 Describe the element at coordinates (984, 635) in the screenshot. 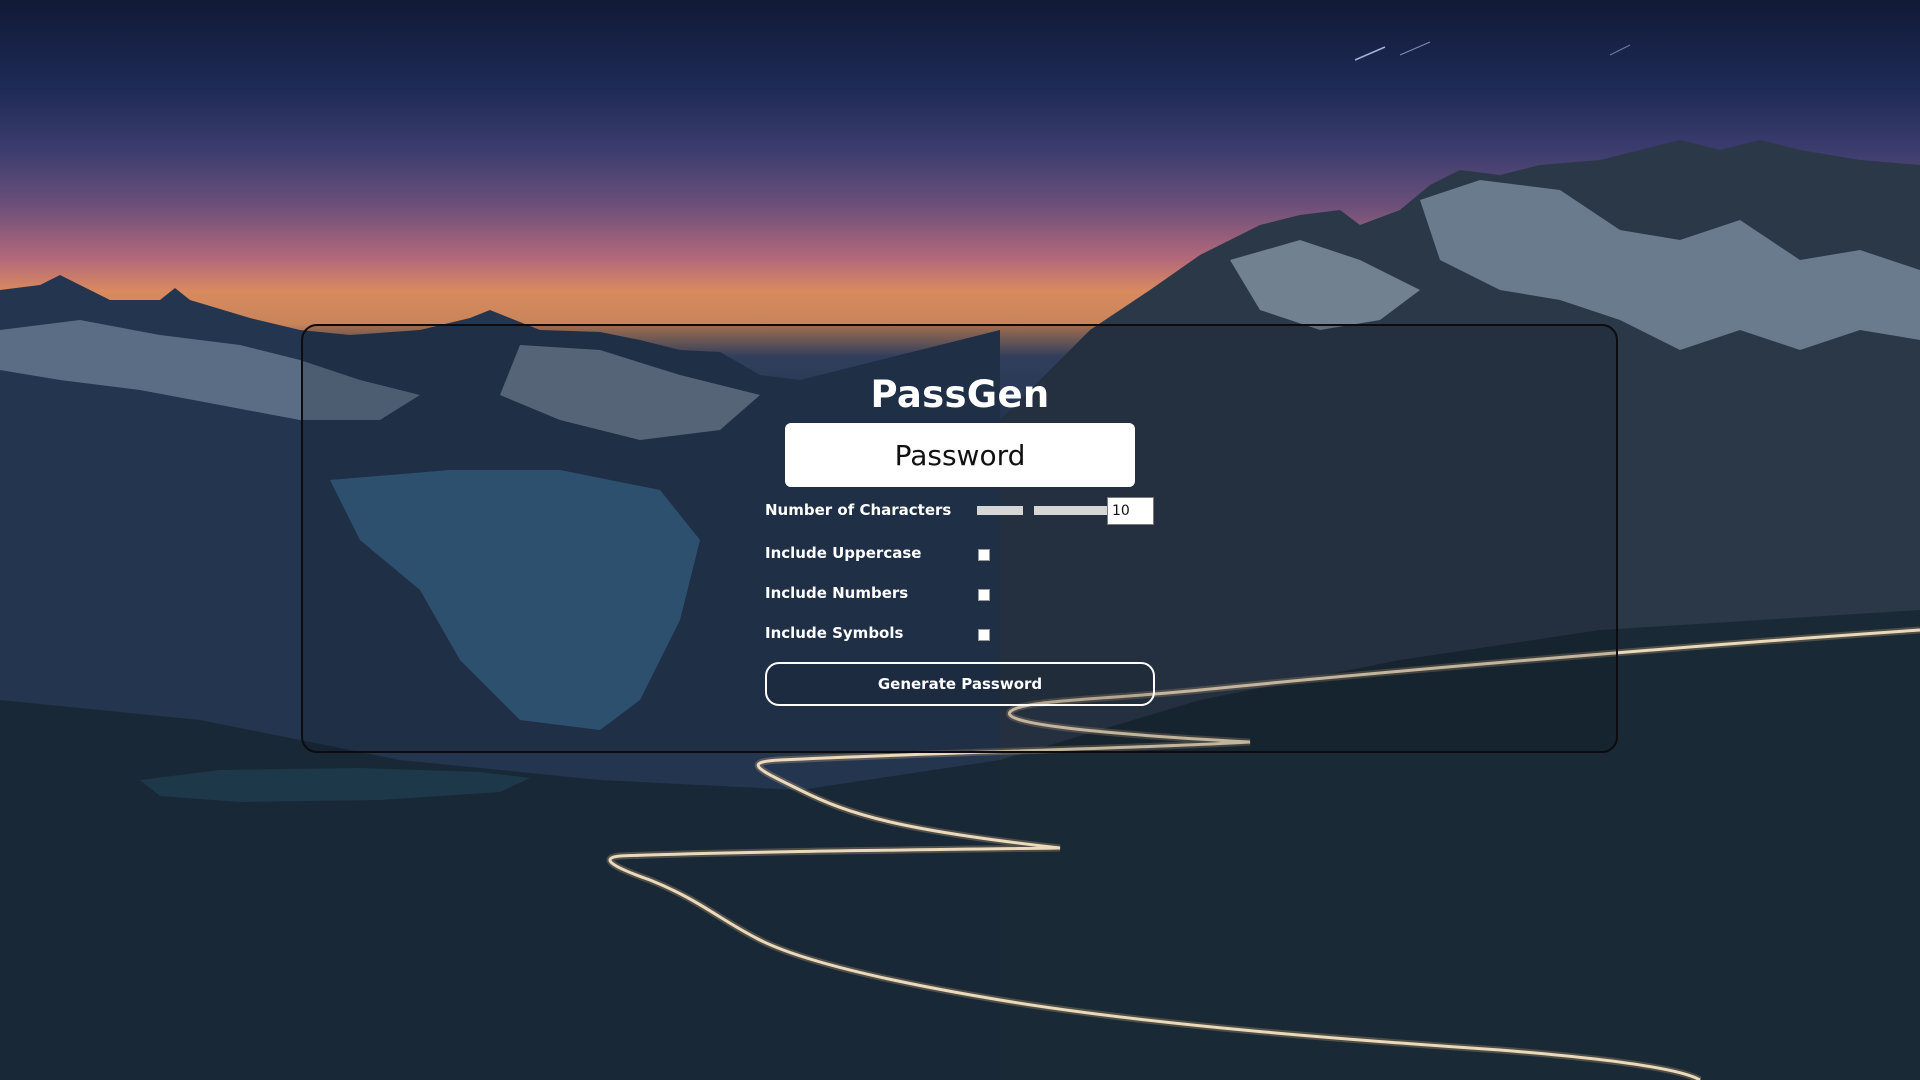

I see `symbols-checkbox` at that location.